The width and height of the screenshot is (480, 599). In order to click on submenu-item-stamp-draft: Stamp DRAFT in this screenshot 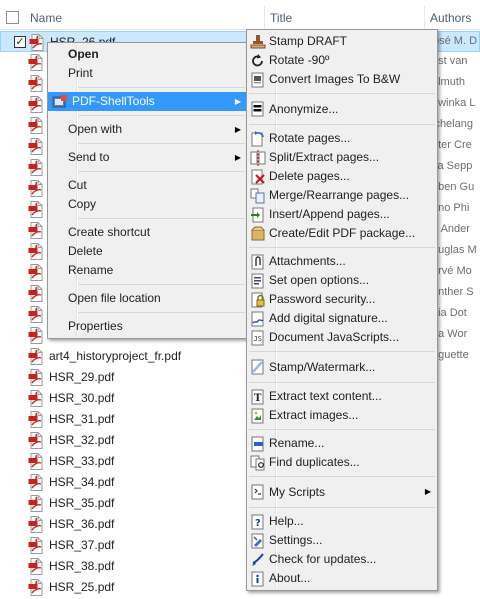, I will do `click(342, 41)`.